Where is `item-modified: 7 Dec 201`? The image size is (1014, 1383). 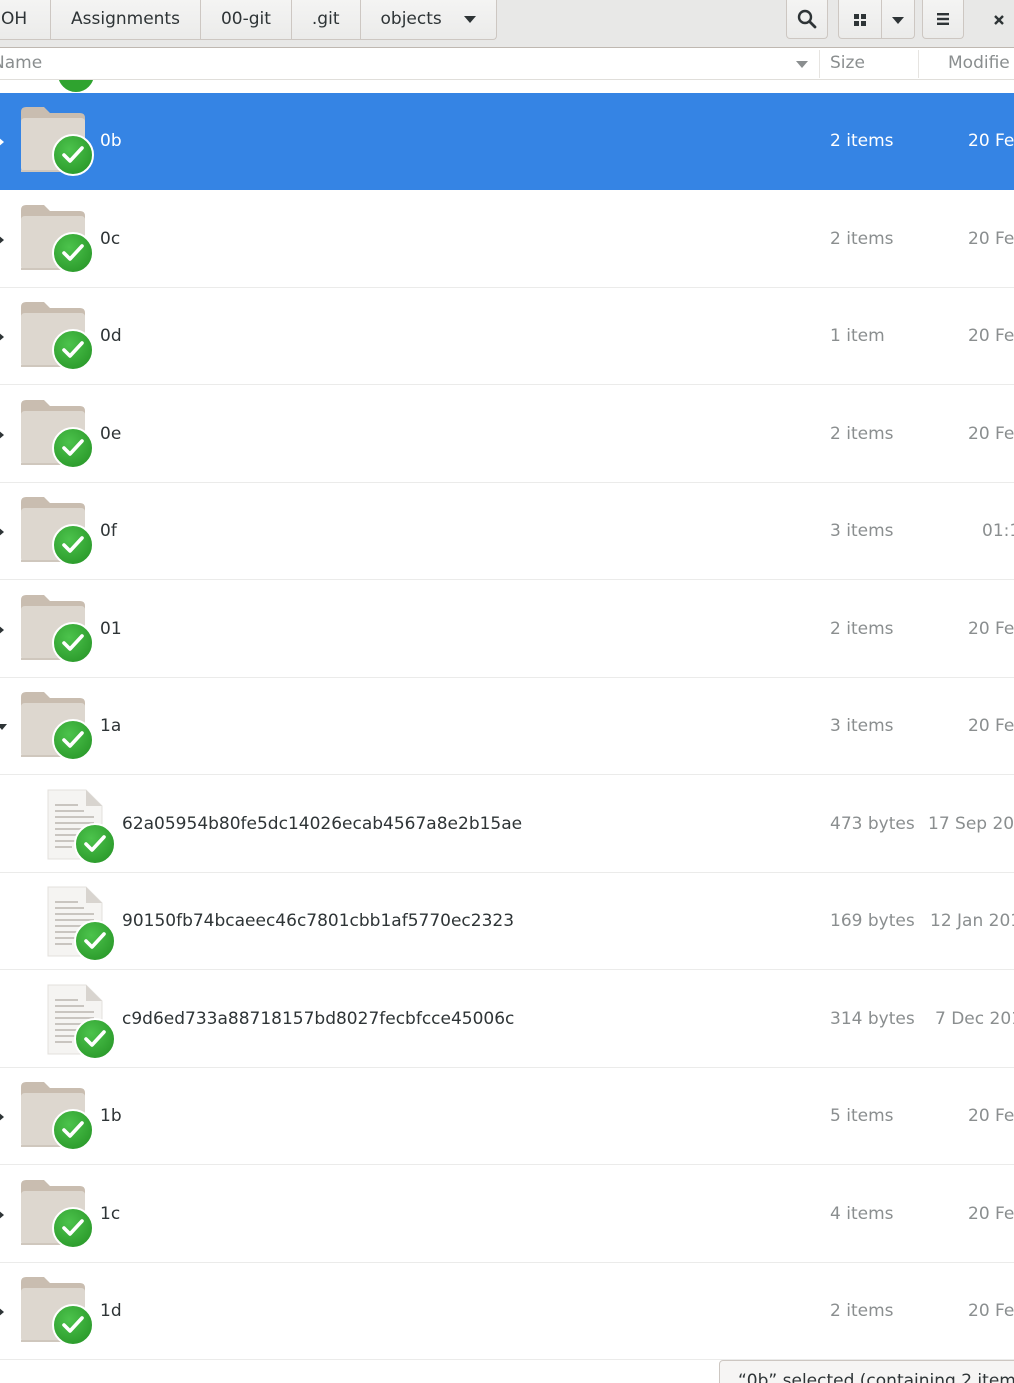 item-modified: 7 Dec 201 is located at coordinates (974, 1019).